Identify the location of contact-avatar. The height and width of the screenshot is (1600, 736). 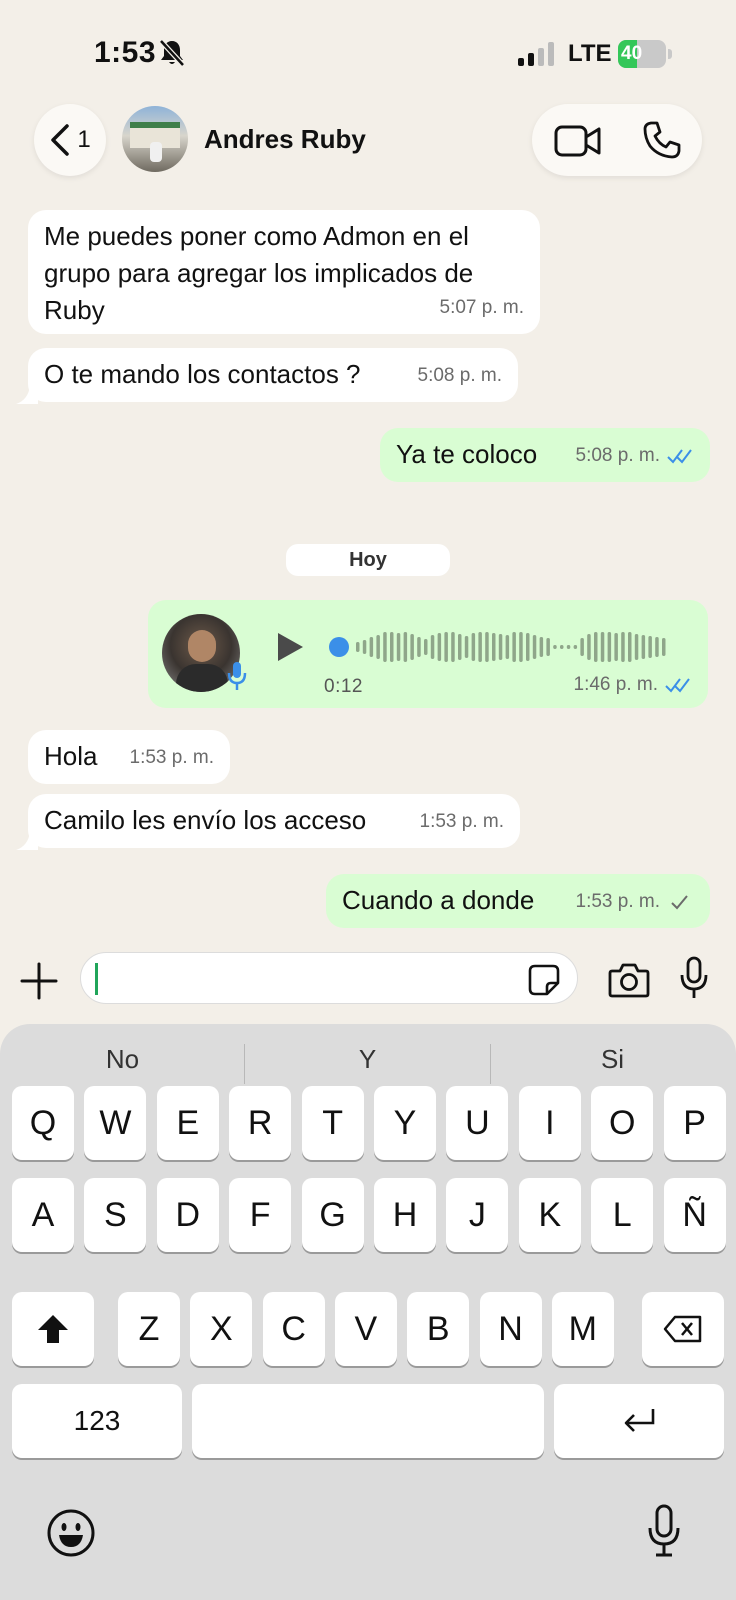
(155, 139).